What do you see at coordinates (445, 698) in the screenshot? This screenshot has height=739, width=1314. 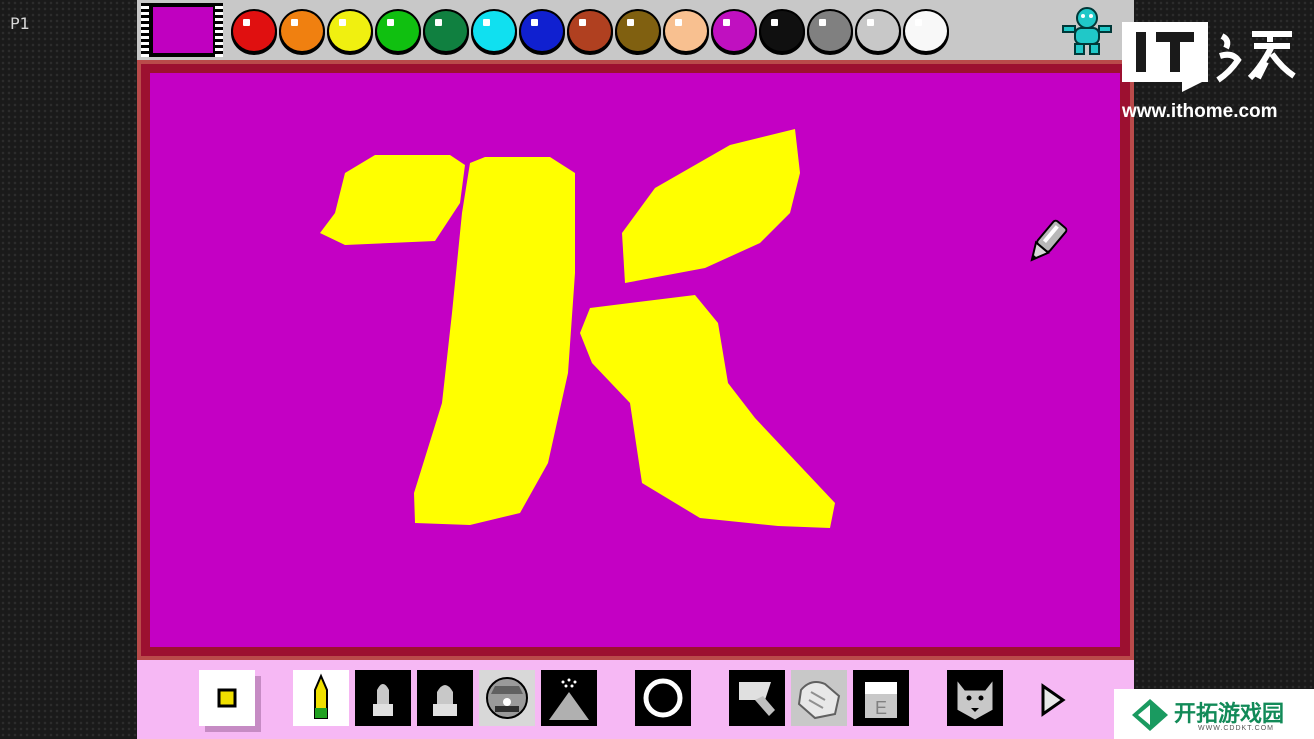 I see `stamp-alt-tool` at bounding box center [445, 698].